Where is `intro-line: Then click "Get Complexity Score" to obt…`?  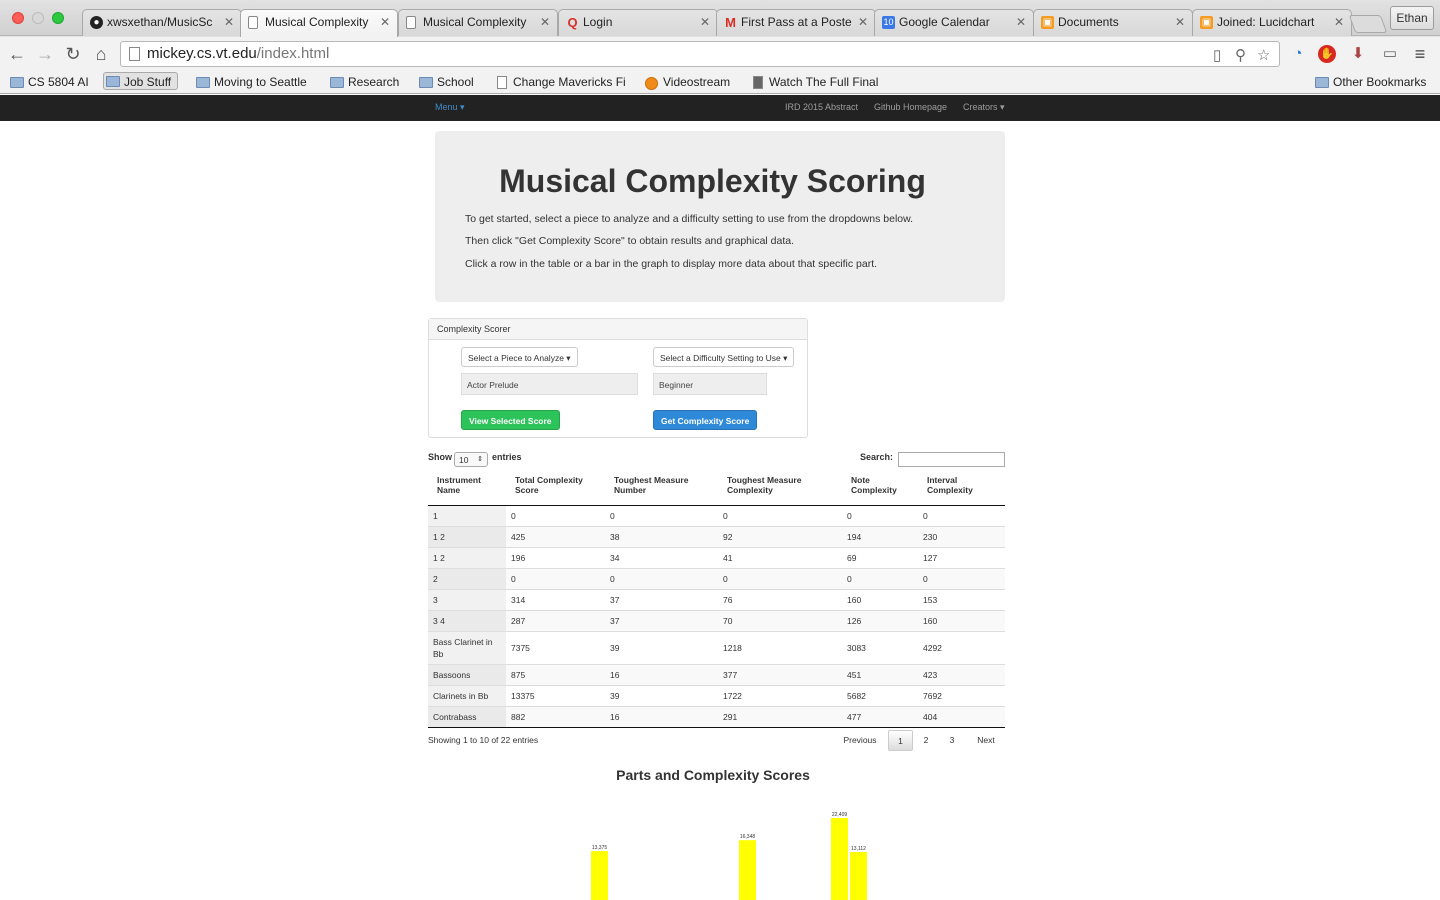
intro-line: Then click "Get Complexity Score" to obt… is located at coordinates (630, 241).